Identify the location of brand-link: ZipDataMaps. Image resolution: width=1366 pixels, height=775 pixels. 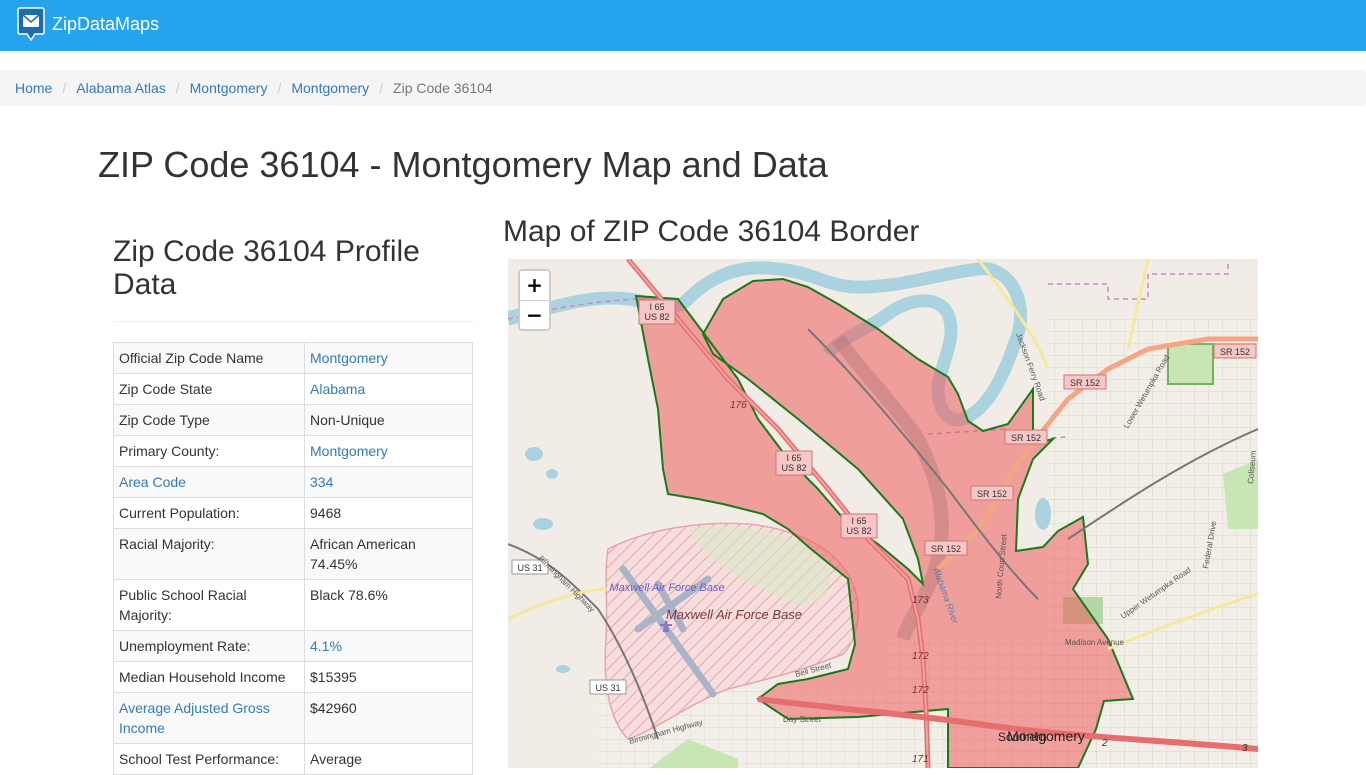
(88, 24).